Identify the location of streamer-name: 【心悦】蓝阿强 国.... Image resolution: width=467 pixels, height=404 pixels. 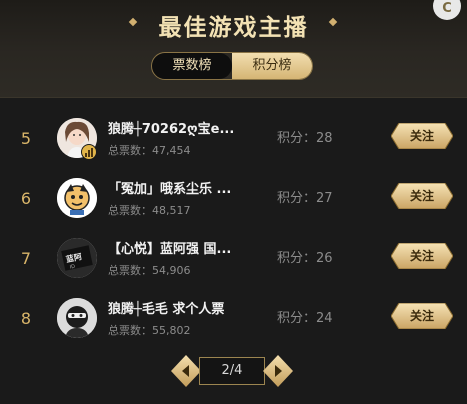
(179, 247).